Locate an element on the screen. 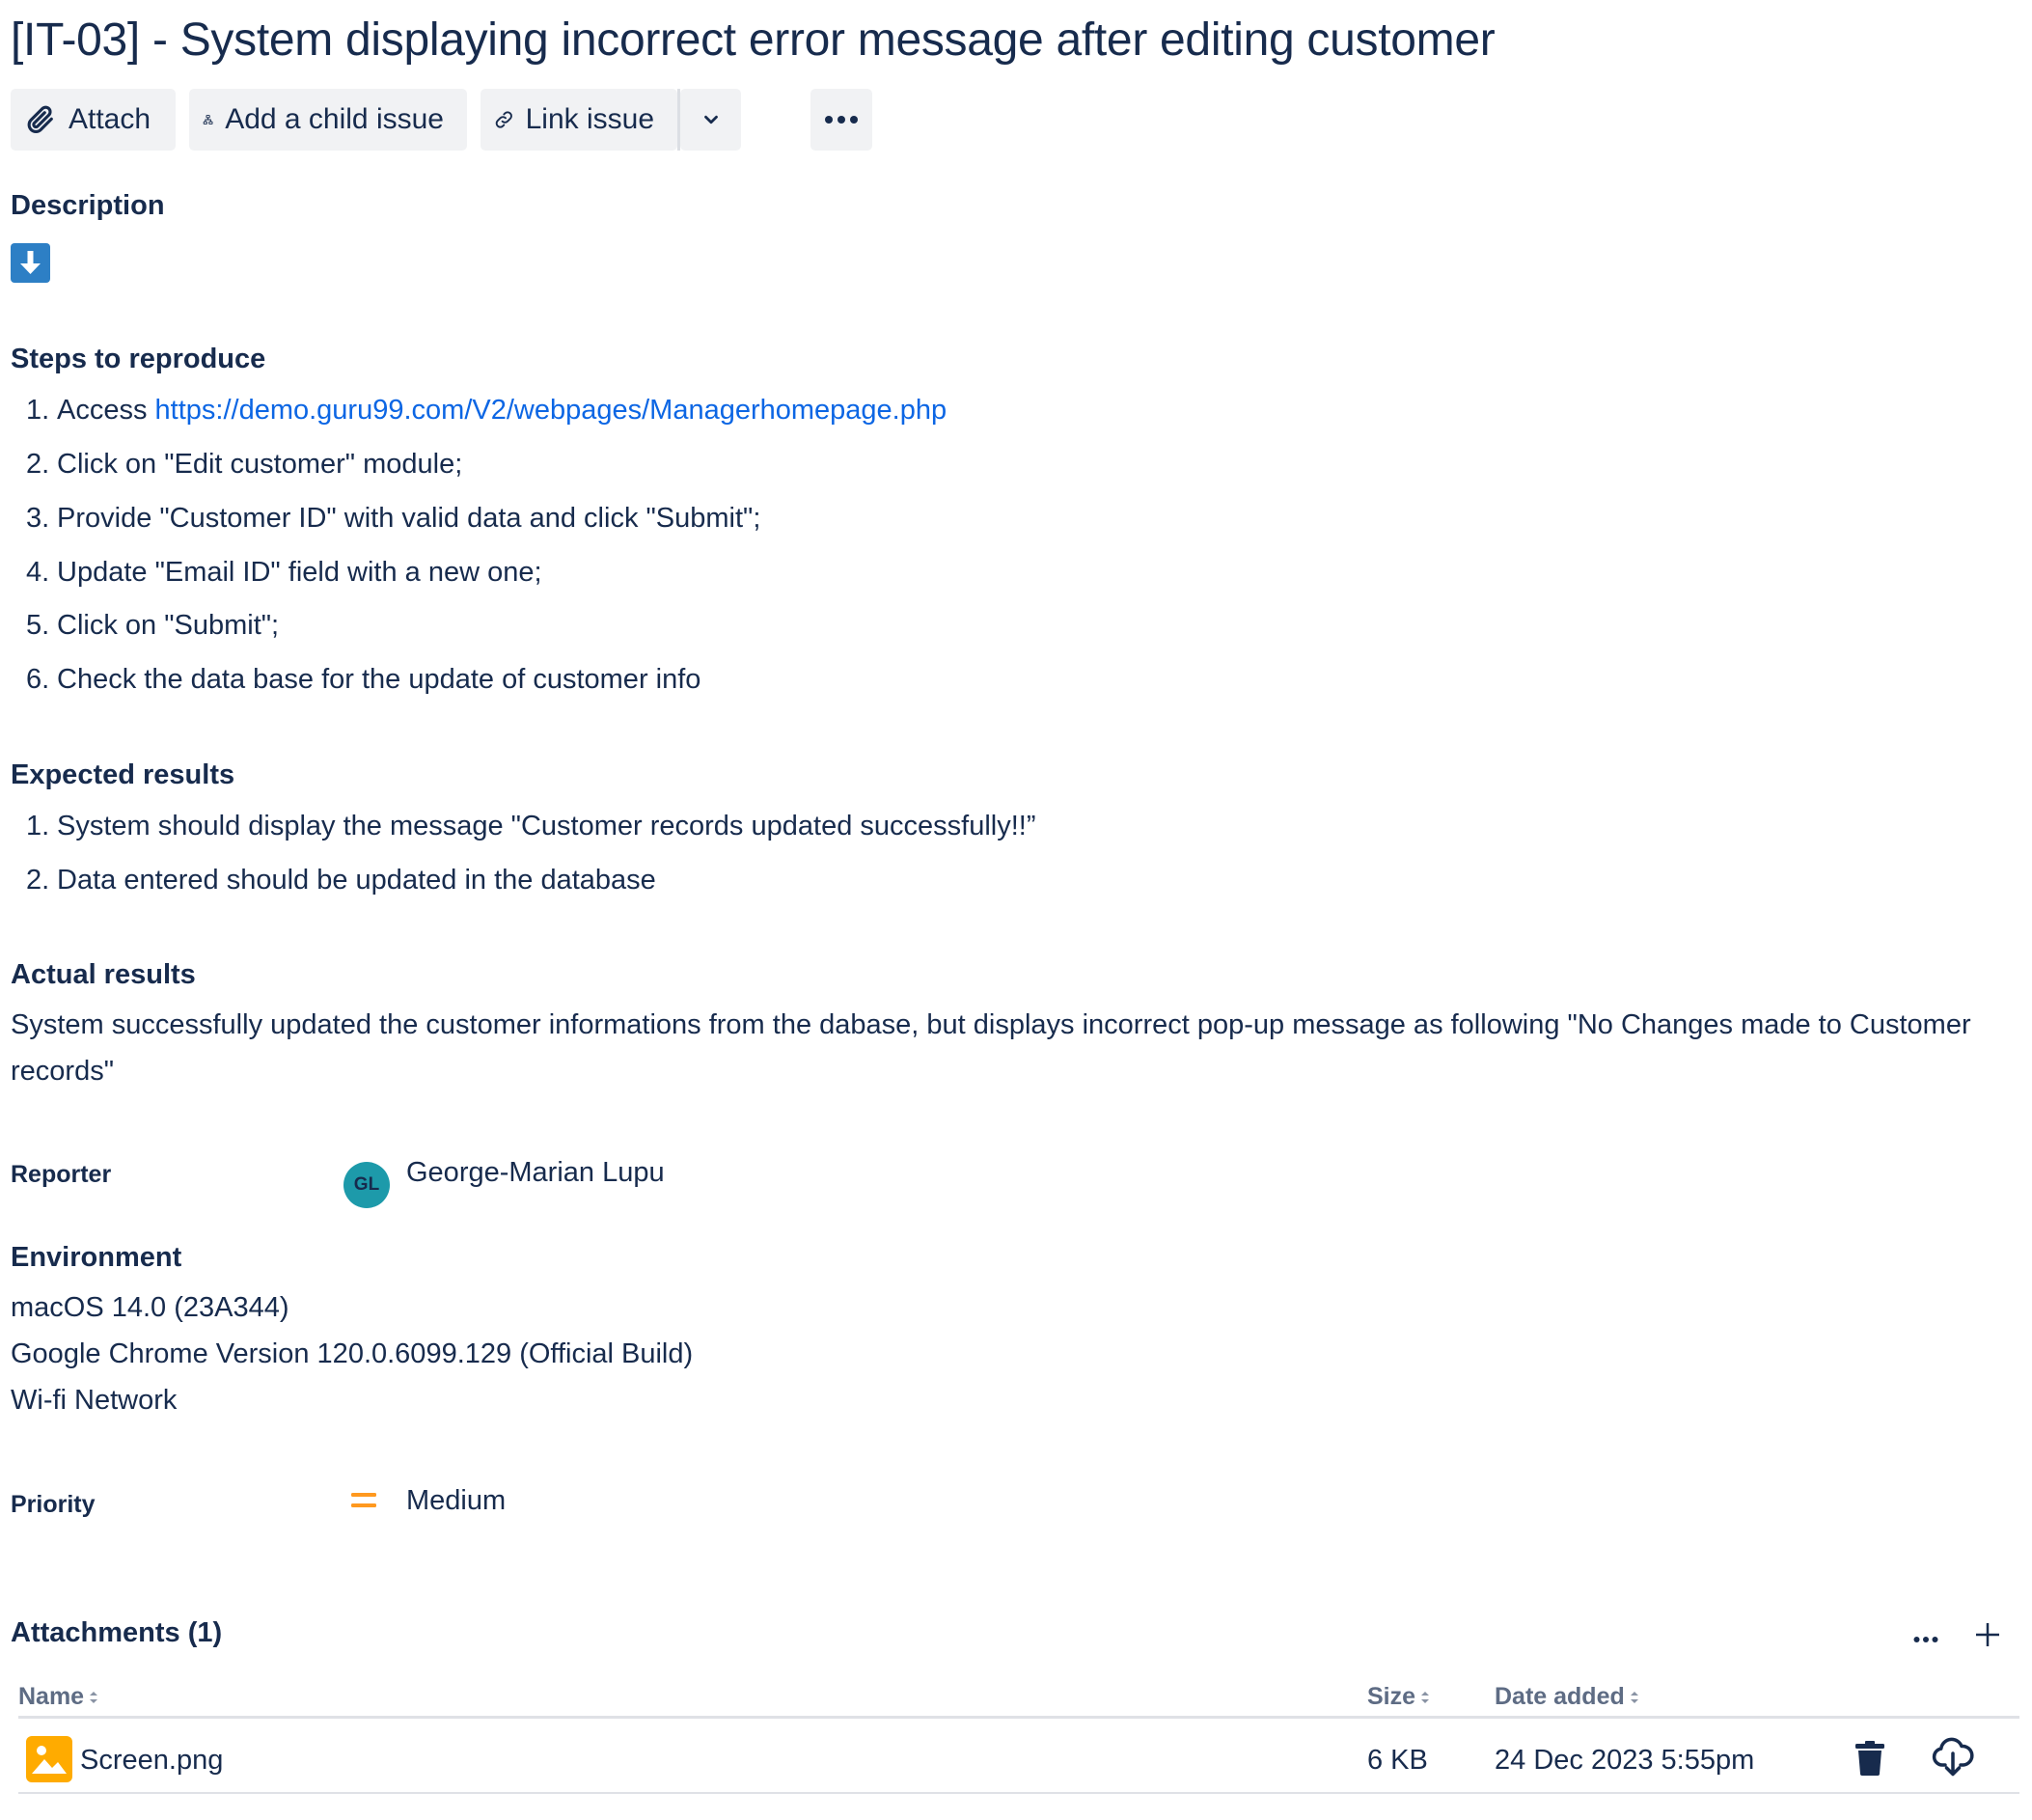 The width and height of the screenshot is (2032, 1820). column-header-name: Name is located at coordinates (58, 1697).